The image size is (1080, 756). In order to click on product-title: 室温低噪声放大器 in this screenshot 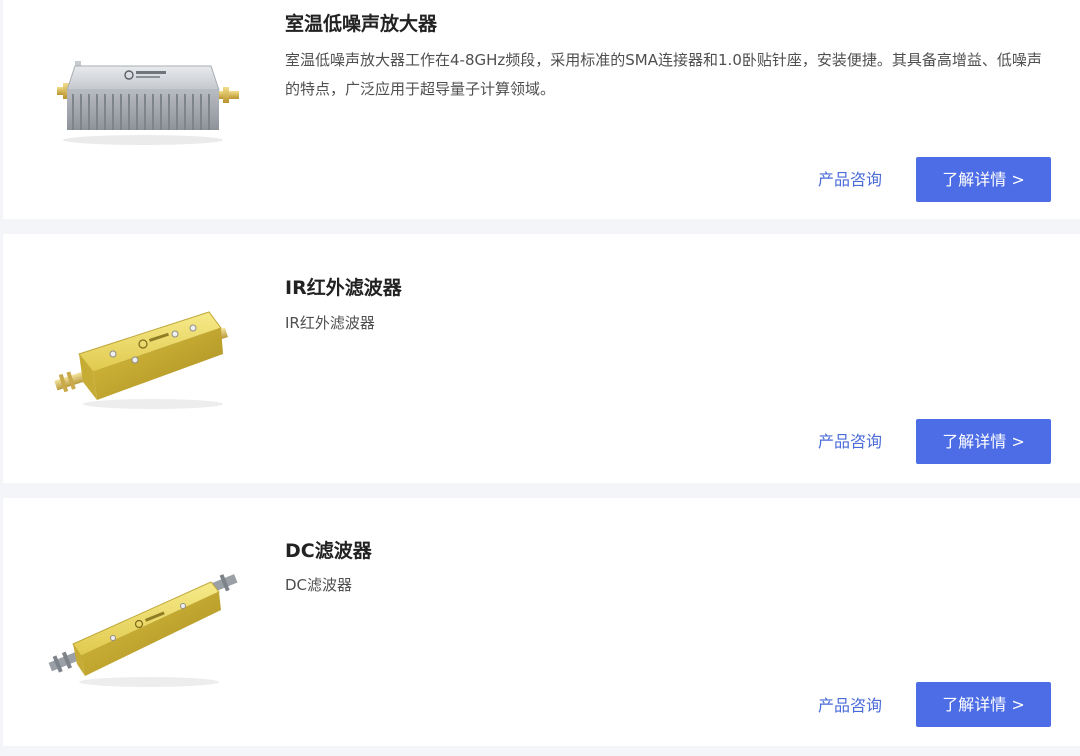, I will do `click(361, 24)`.